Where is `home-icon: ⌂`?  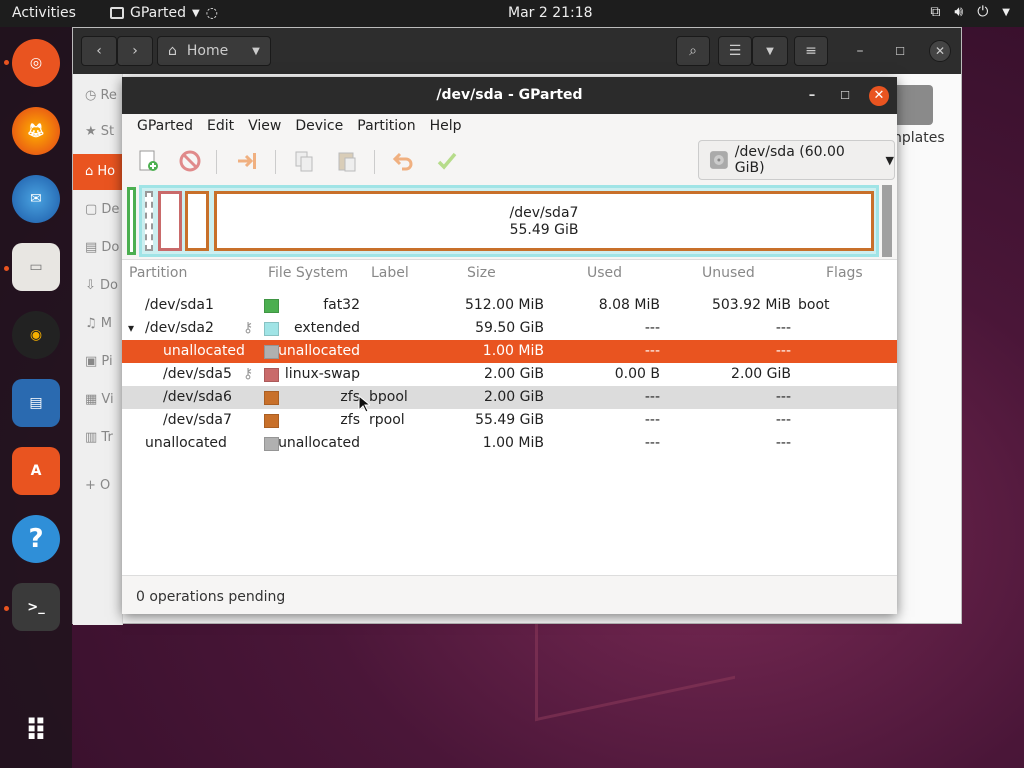 home-icon: ⌂ is located at coordinates (172, 51).